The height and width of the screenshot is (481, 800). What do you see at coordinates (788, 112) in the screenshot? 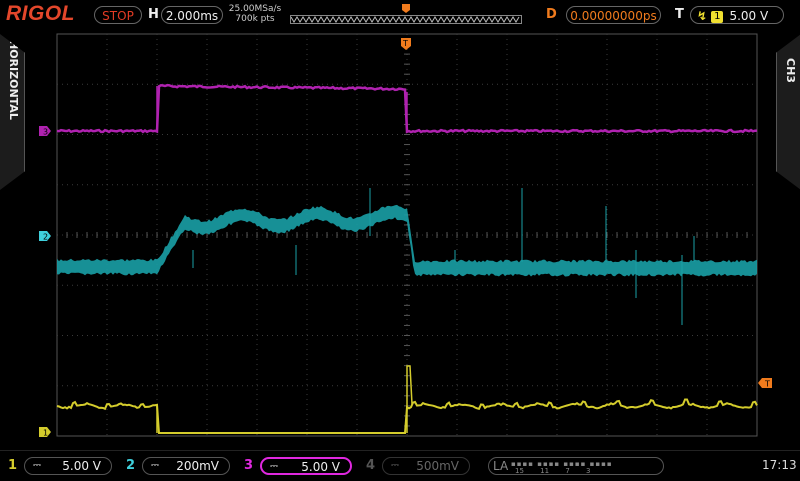
I see `channel-menu-tab: CH3` at bounding box center [788, 112].